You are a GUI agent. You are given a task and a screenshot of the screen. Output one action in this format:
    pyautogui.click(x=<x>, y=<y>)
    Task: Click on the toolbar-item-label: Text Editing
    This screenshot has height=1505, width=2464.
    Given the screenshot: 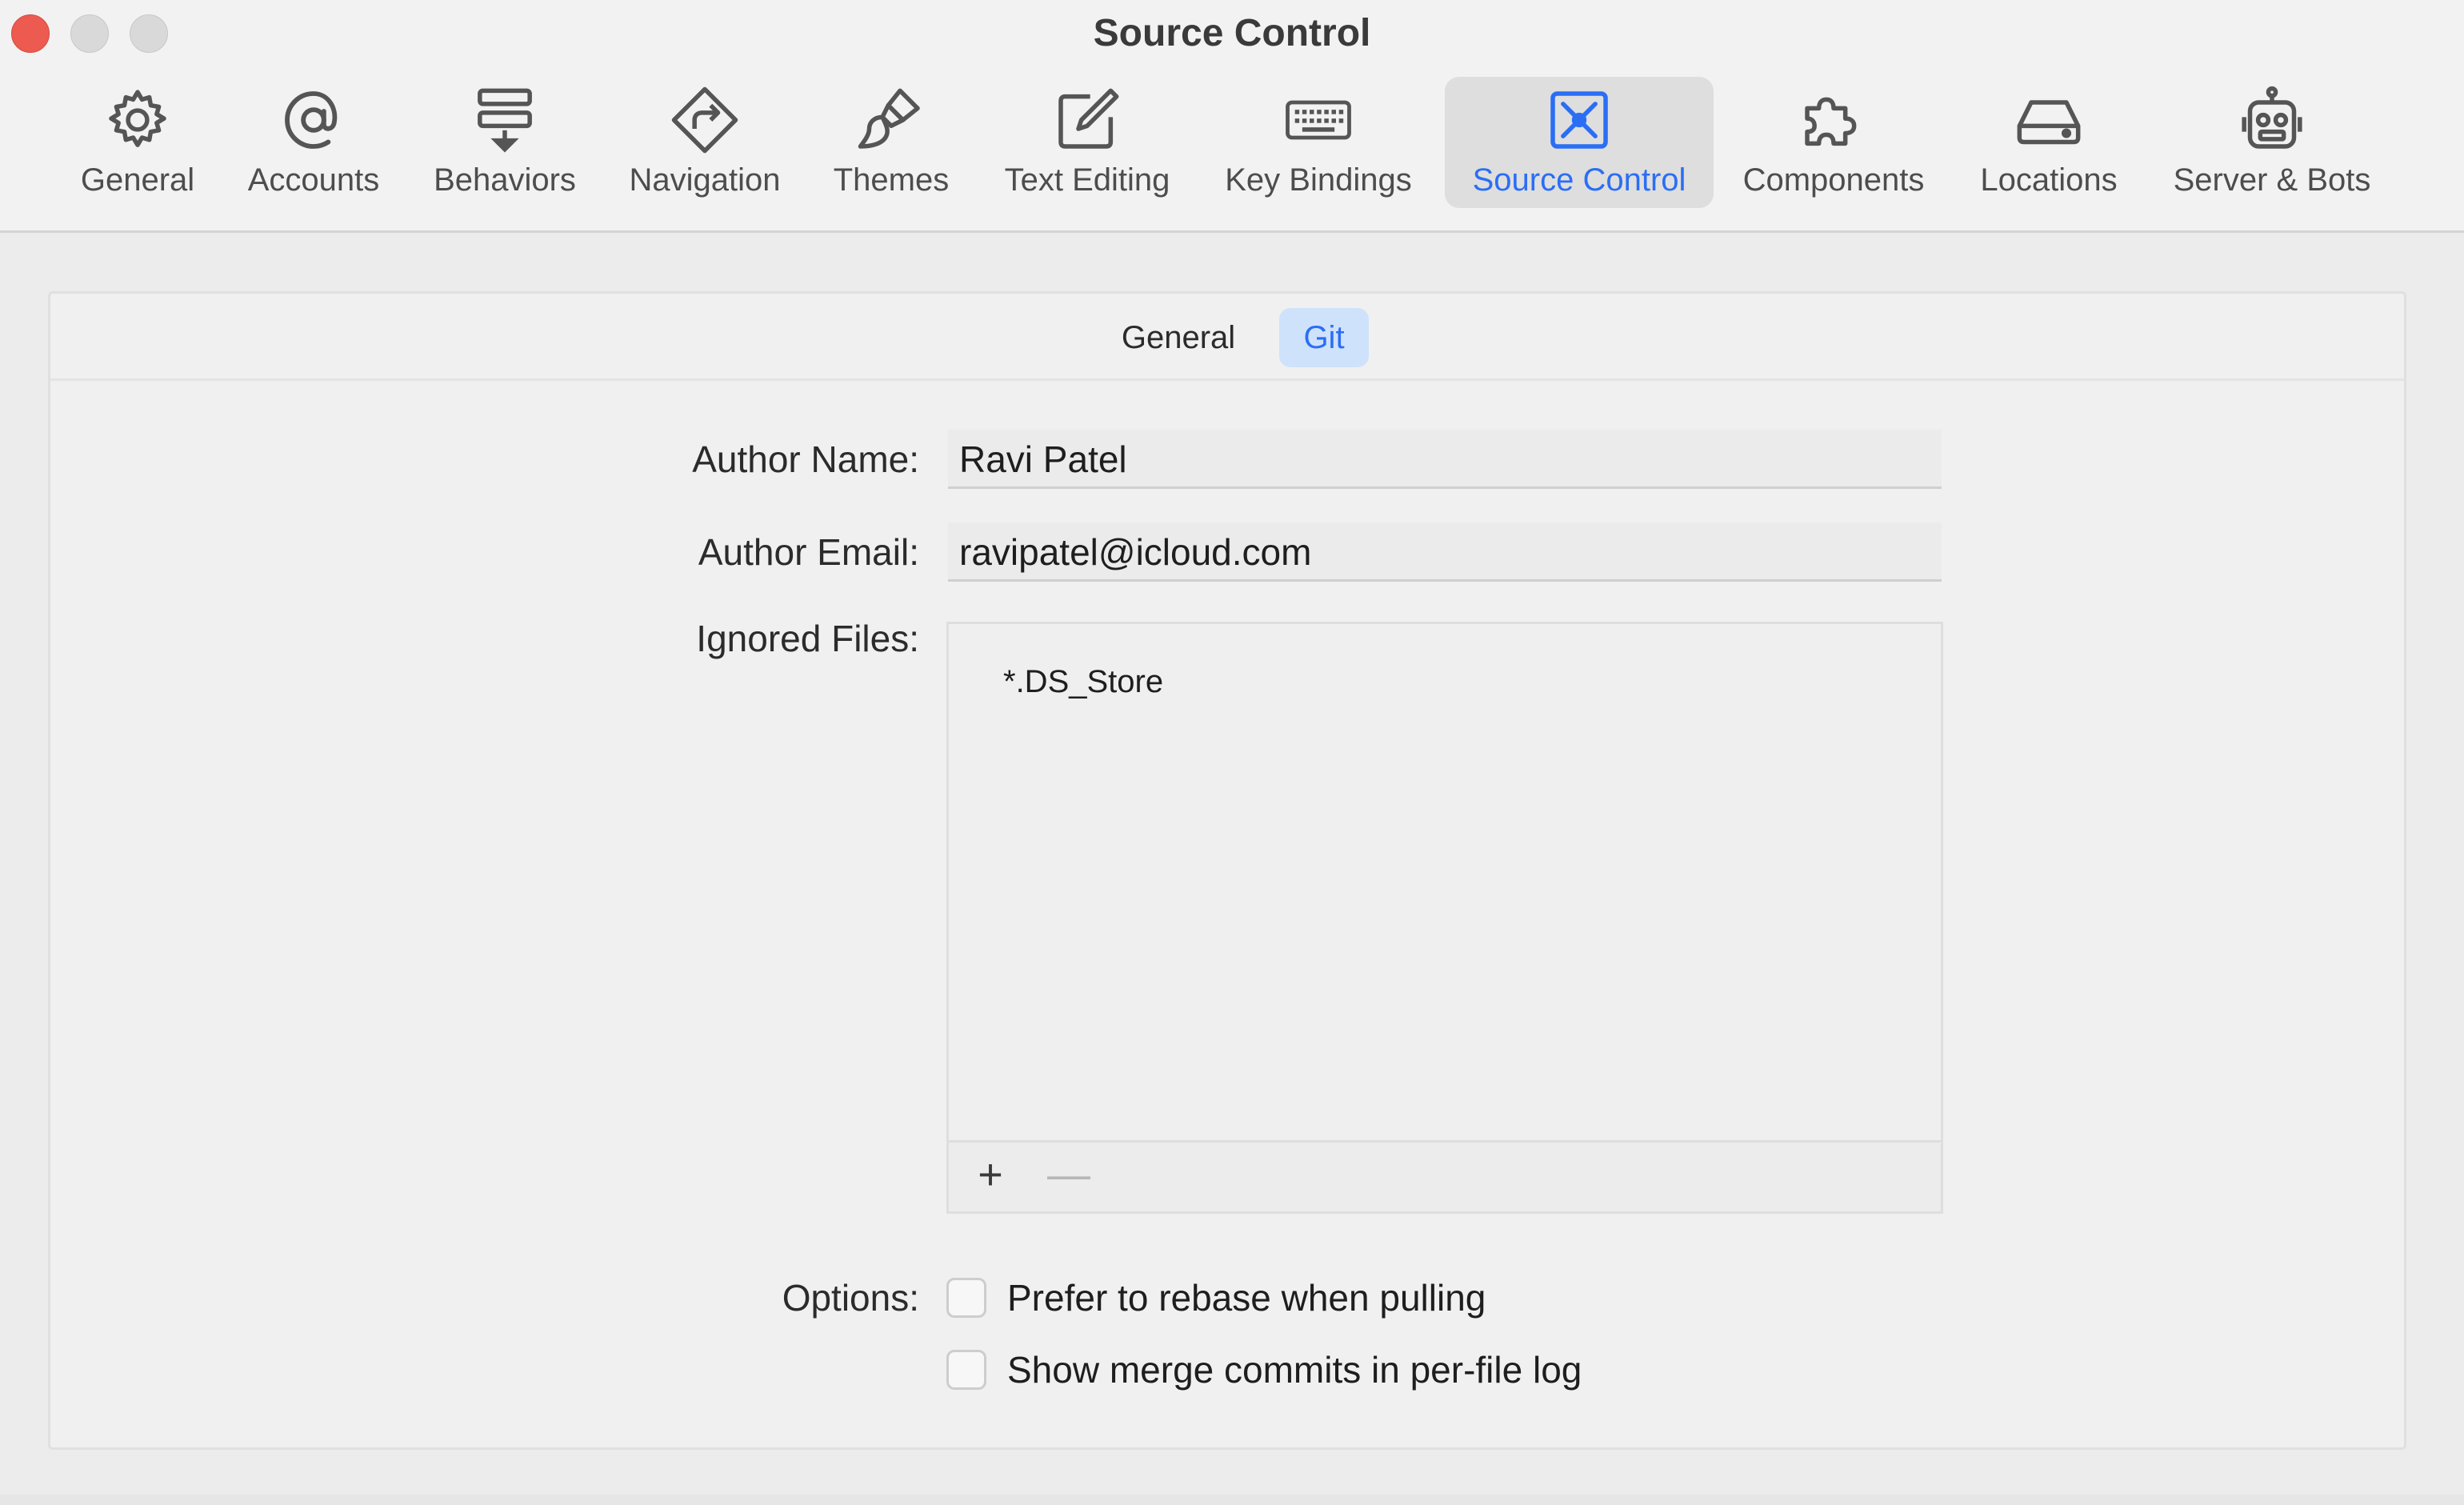 What is the action you would take?
    pyautogui.click(x=1087, y=180)
    